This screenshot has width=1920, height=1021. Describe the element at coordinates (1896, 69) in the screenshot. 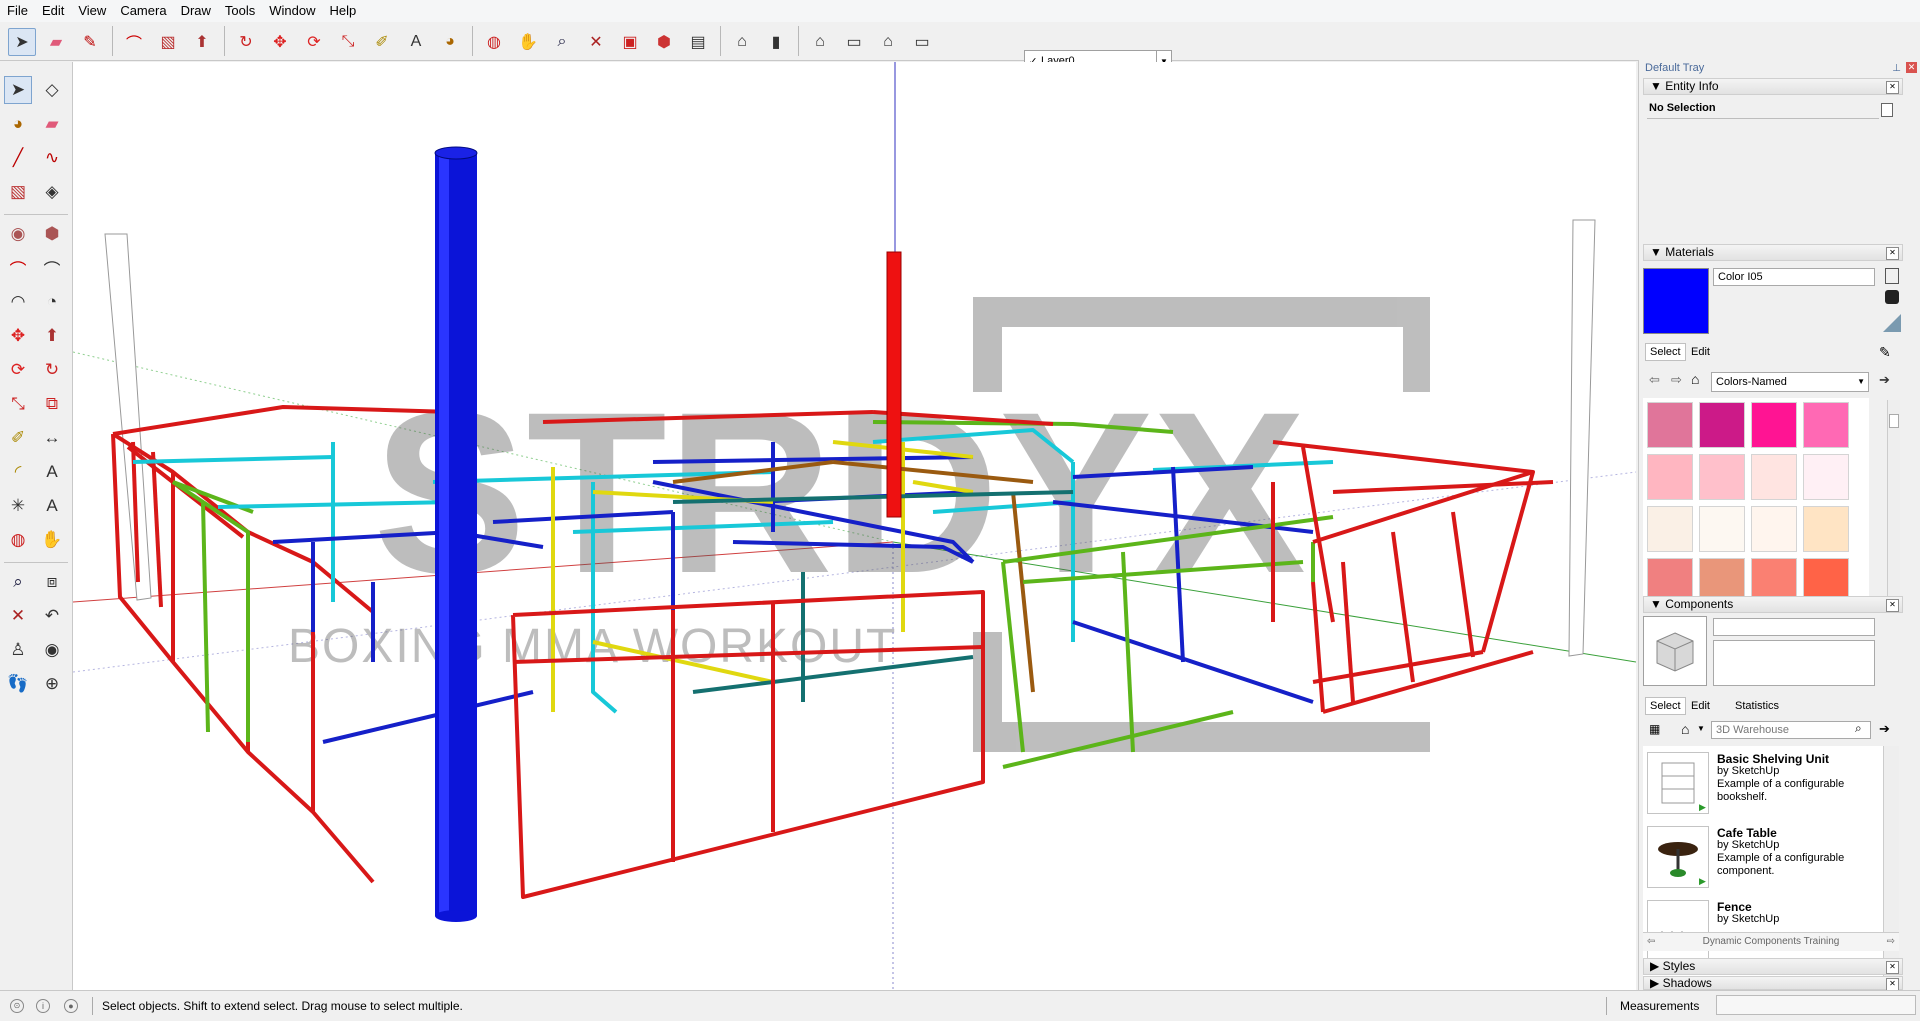

I see `pin-icon: ⊥` at that location.